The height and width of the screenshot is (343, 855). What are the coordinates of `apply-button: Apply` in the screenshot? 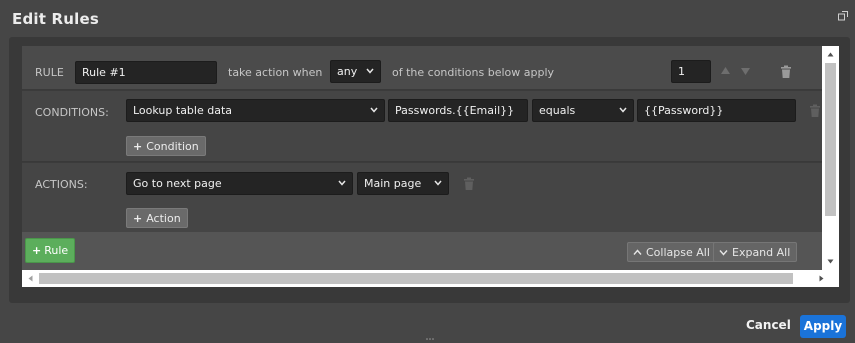 It's located at (823, 326).